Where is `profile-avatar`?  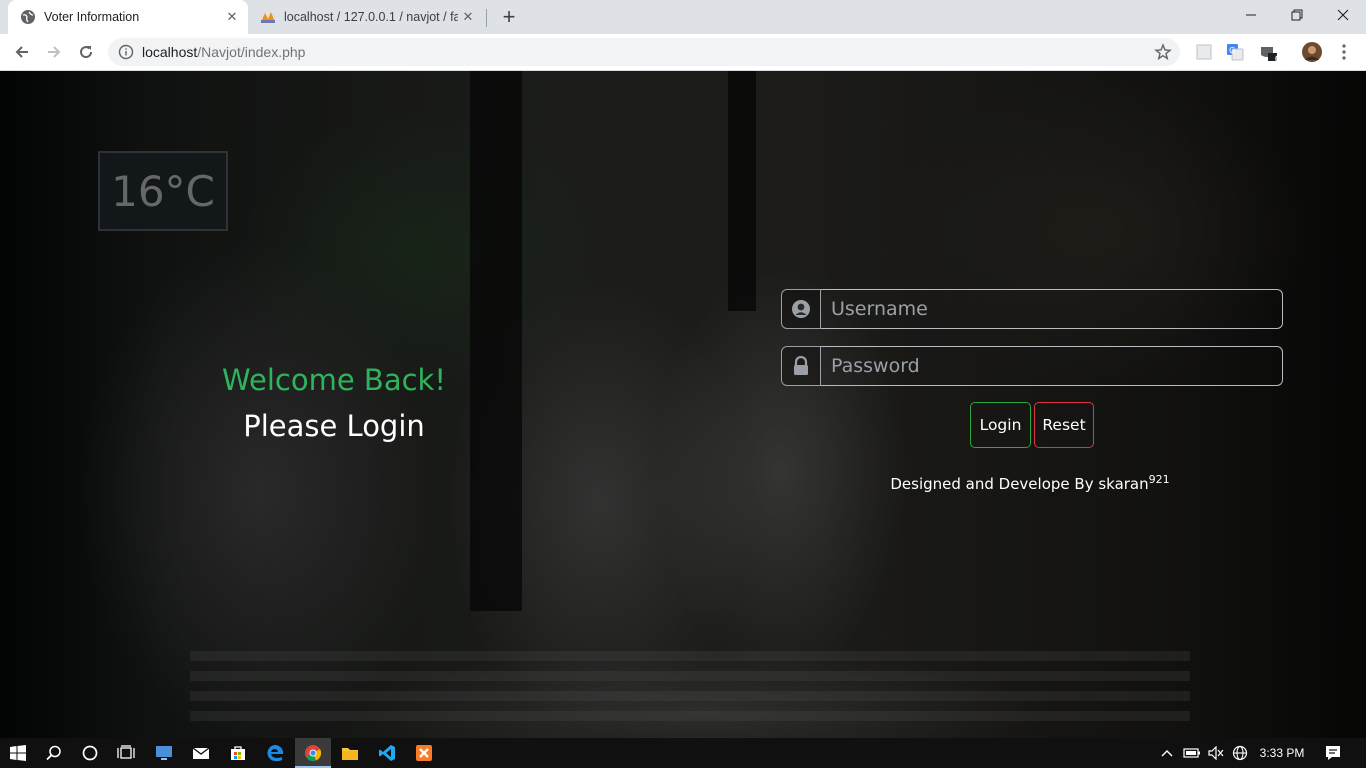 profile-avatar is located at coordinates (1312, 52).